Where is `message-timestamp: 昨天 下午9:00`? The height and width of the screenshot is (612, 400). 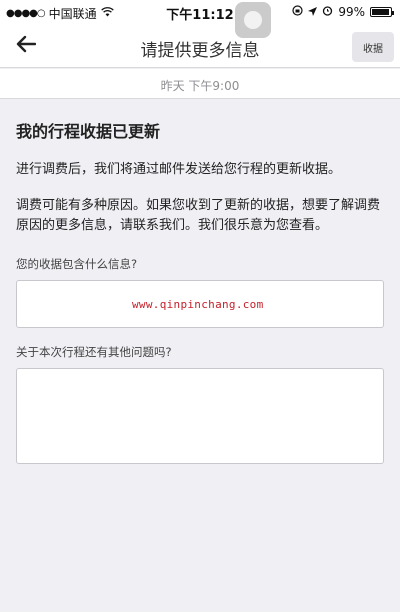
message-timestamp: 昨天 下午9:00 is located at coordinates (200, 84).